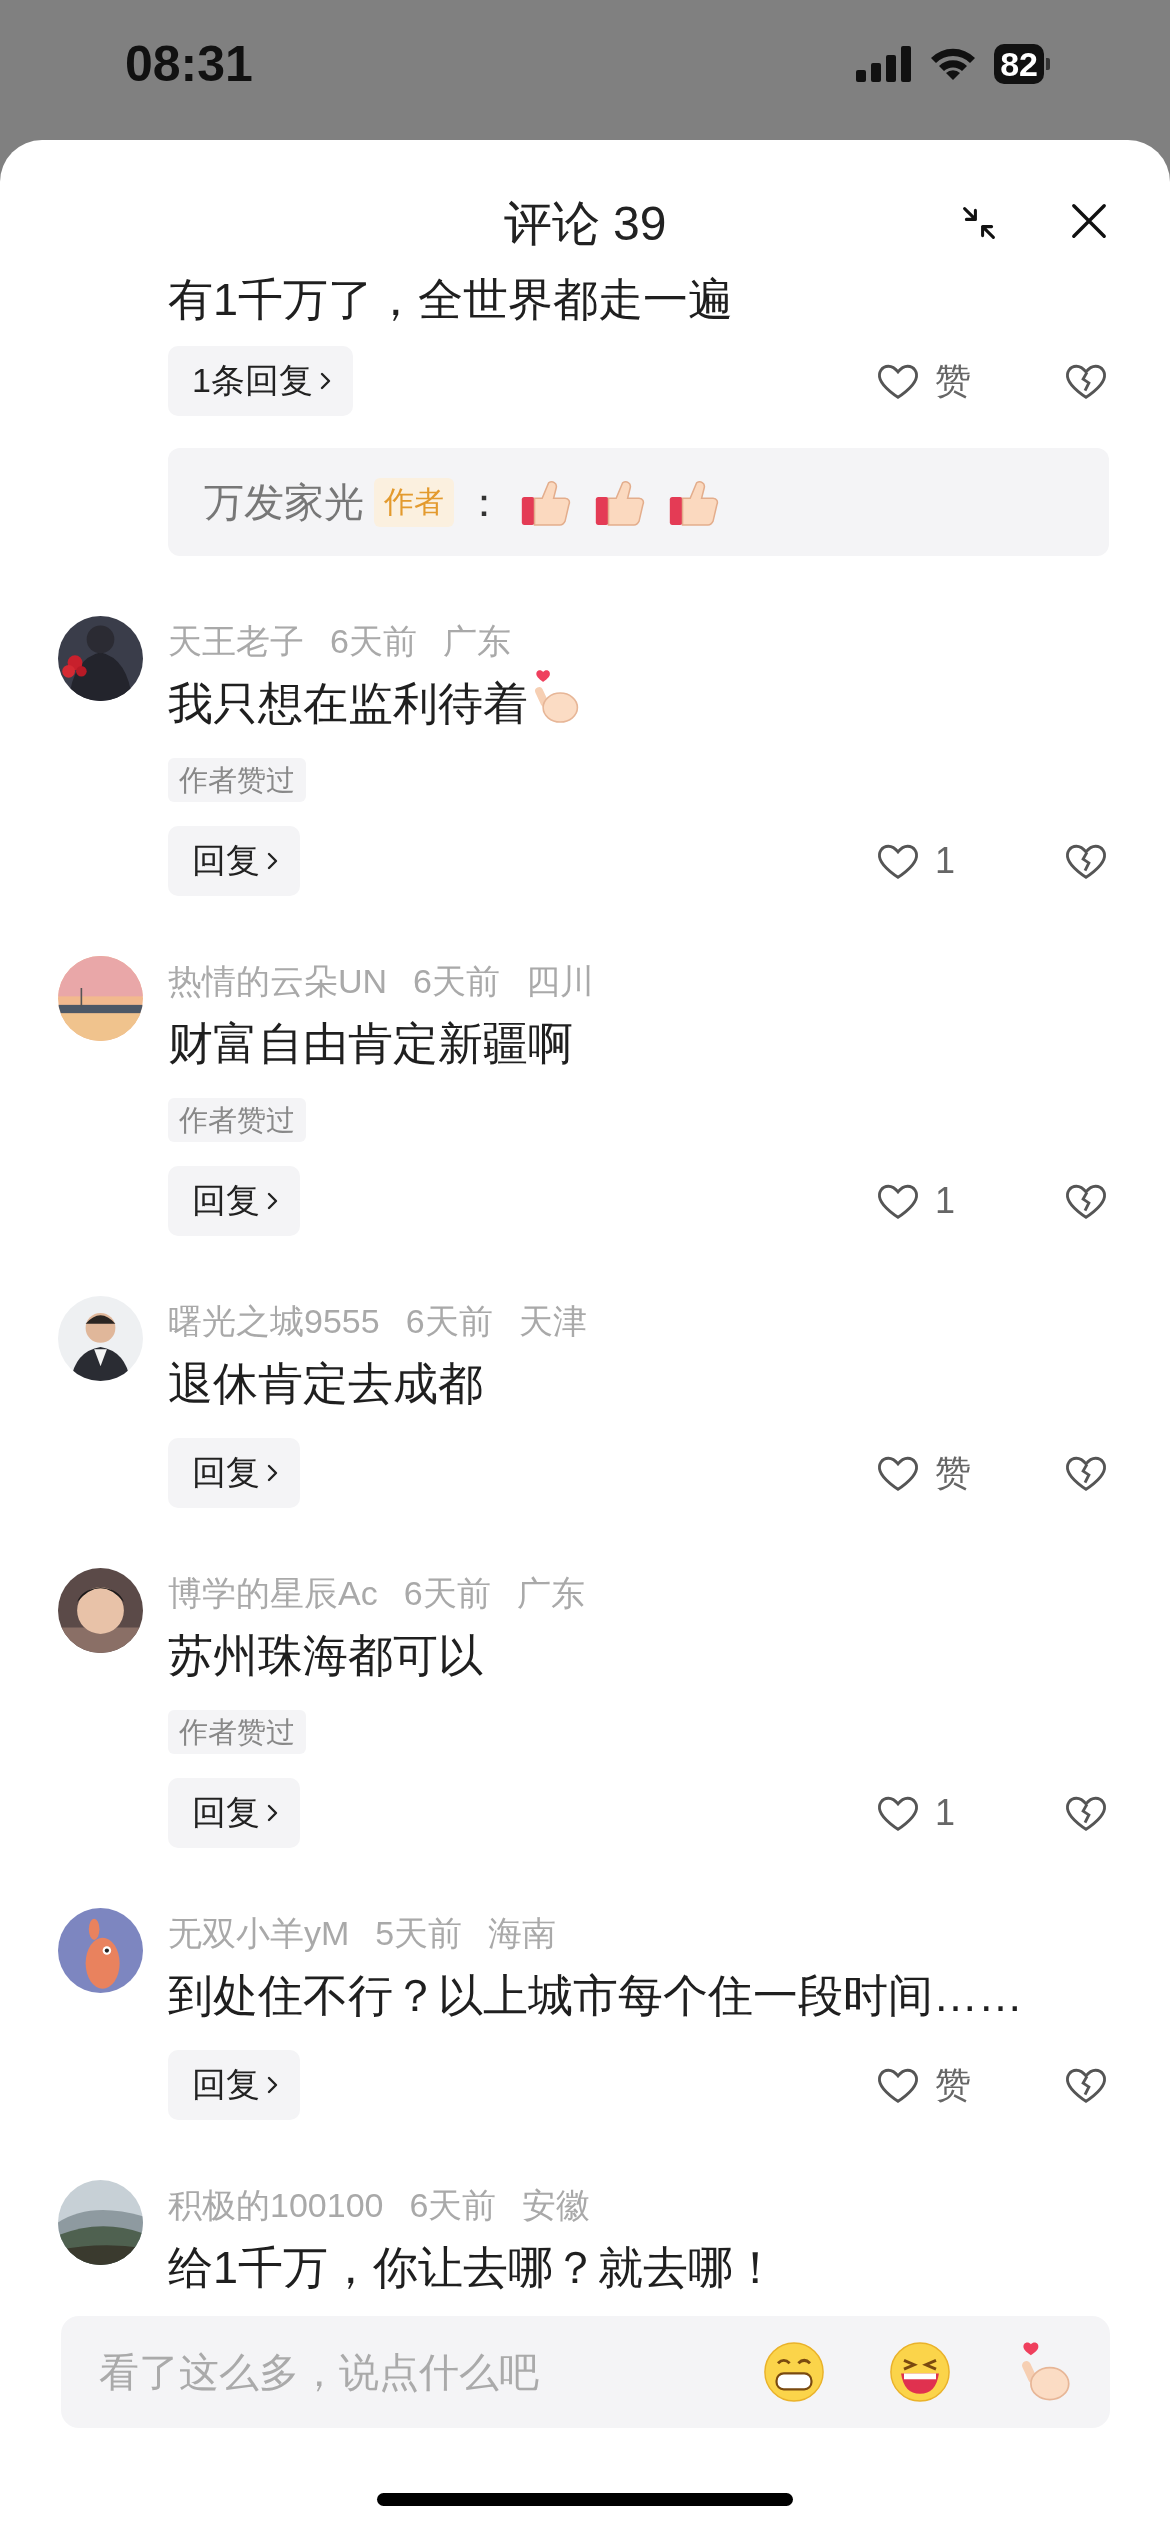  I want to click on comment-location: 天津, so click(552, 1321).